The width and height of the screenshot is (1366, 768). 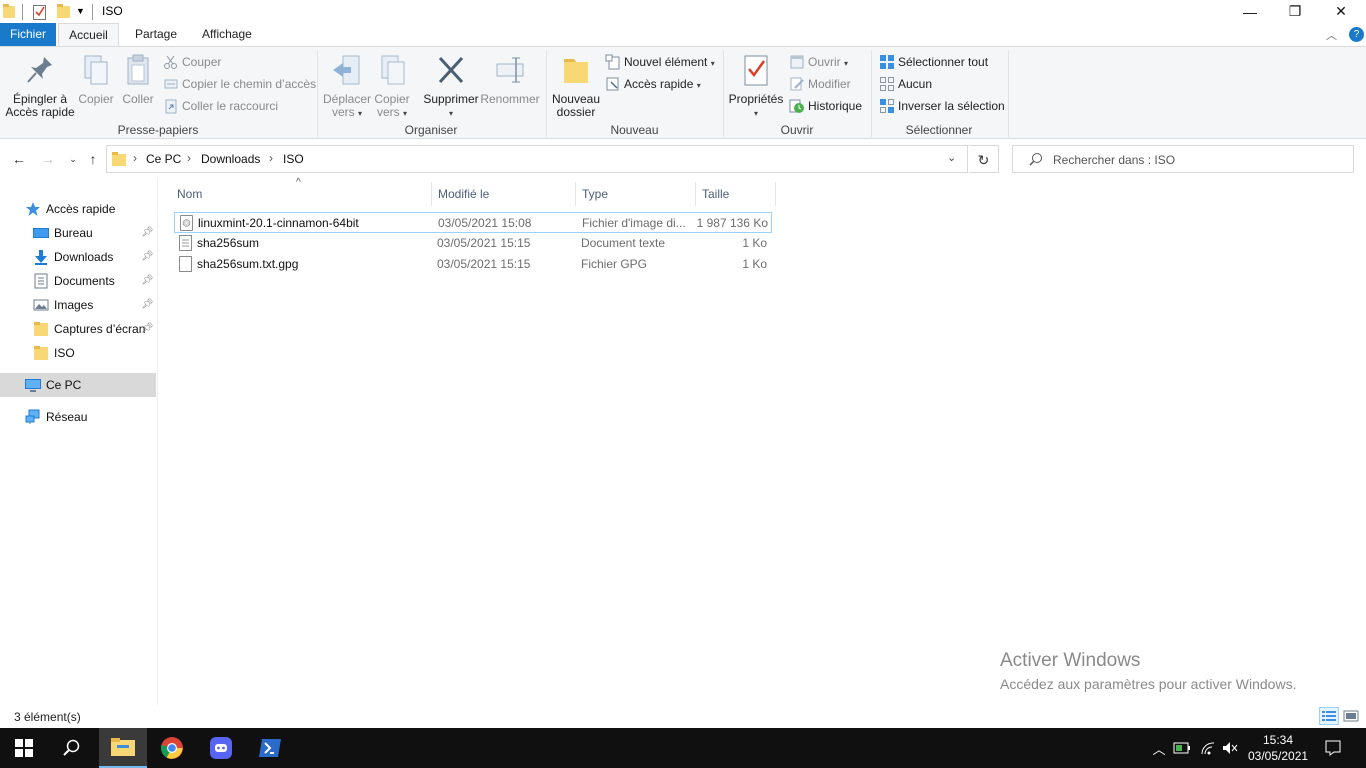 What do you see at coordinates (1278, 748) in the screenshot?
I see `clock: 15:34 03/05/2021` at bounding box center [1278, 748].